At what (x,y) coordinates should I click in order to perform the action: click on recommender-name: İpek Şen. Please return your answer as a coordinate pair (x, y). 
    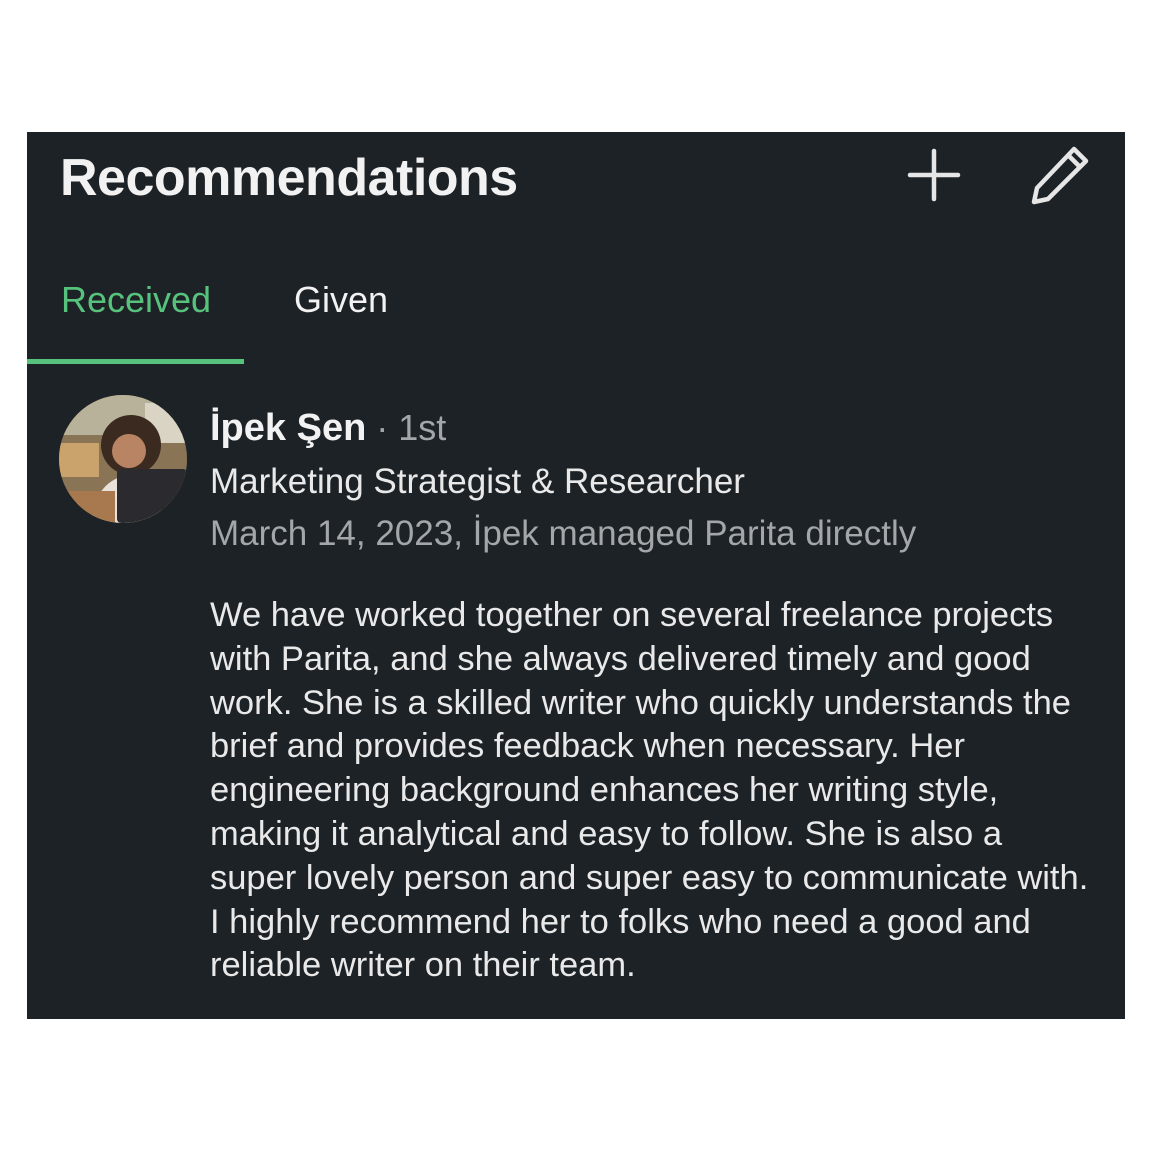
    Looking at the image, I should click on (288, 428).